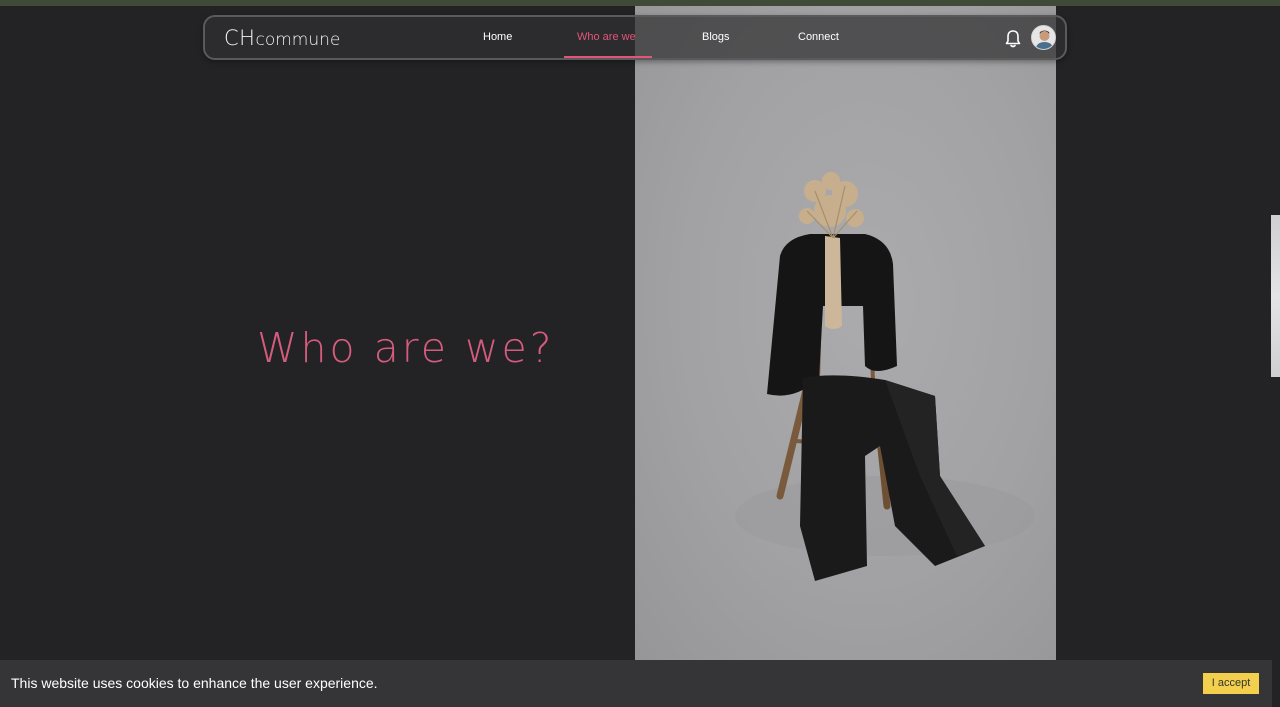 The height and width of the screenshot is (707, 1280). Describe the element at coordinates (406, 348) in the screenshot. I see `page-title: Who are we?` at that location.